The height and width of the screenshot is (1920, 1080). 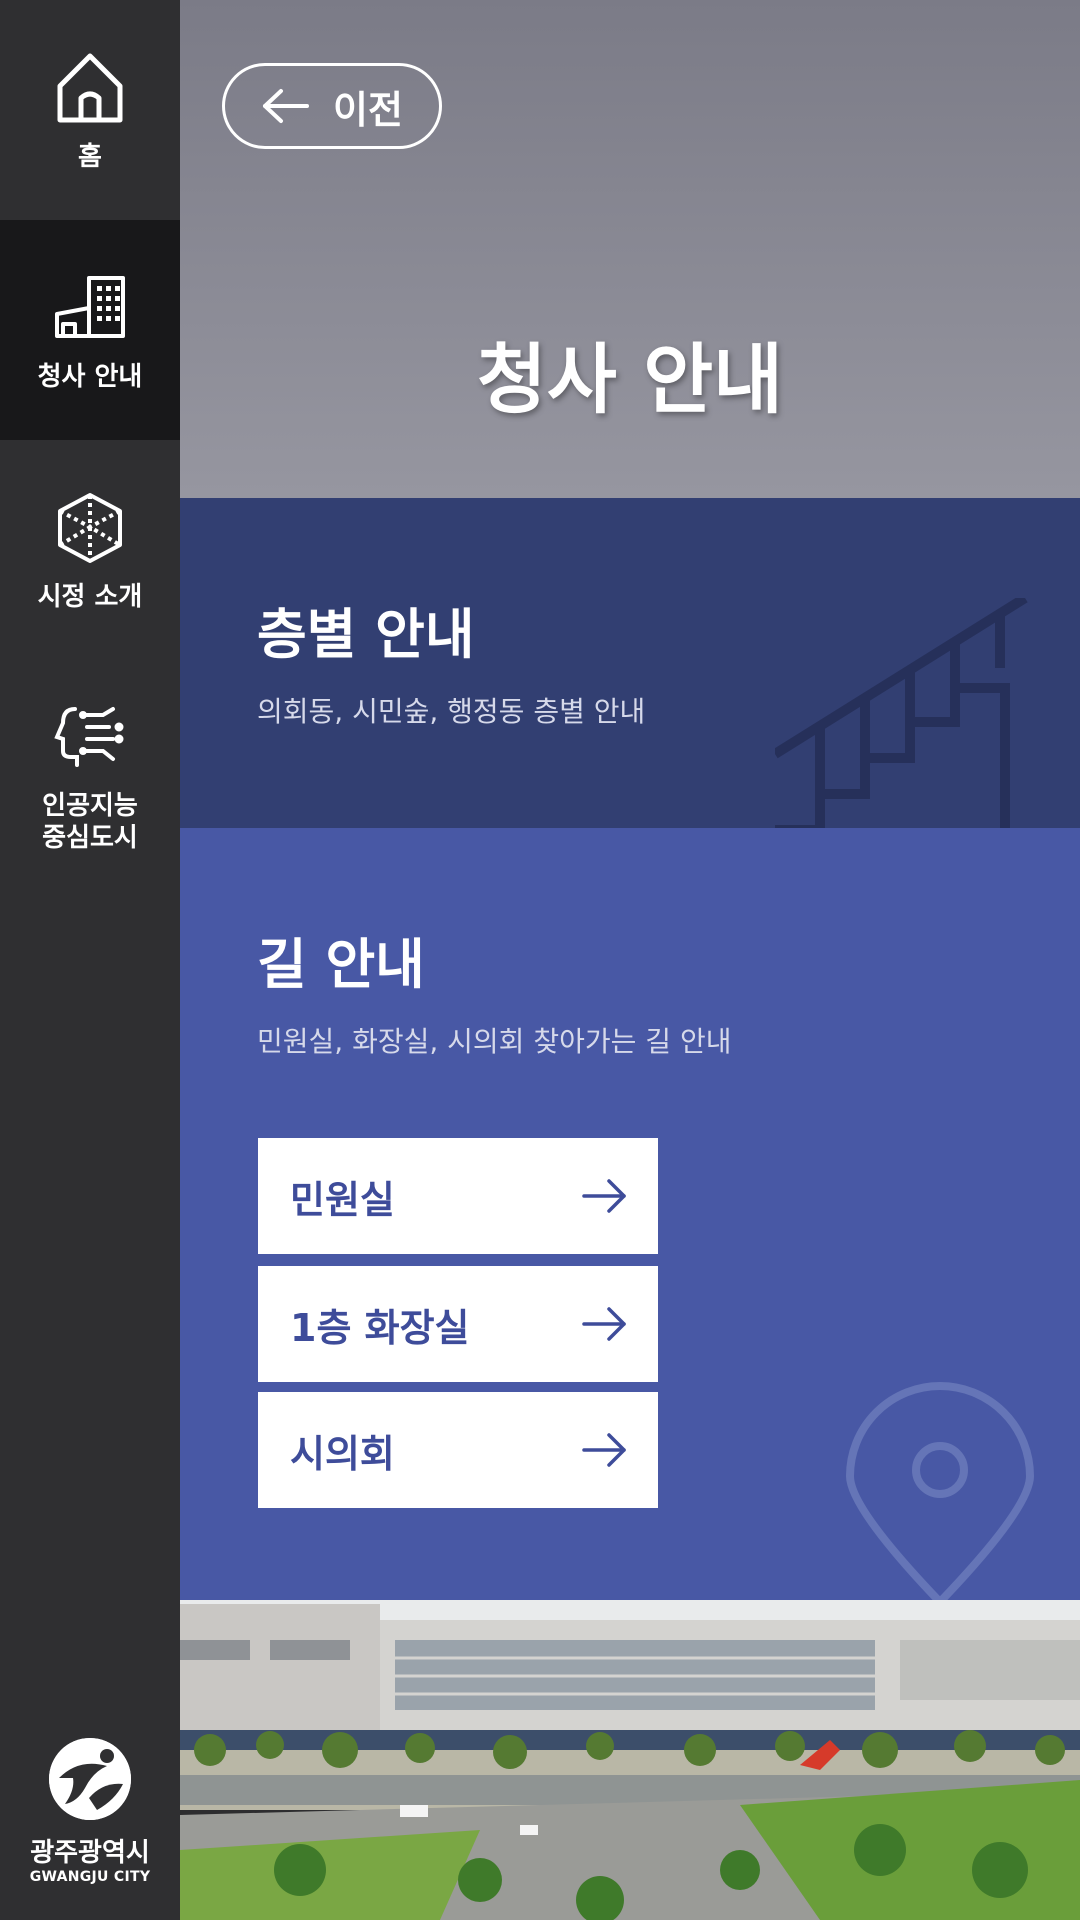 I want to click on route-button-city-council: 시의회, so click(x=458, y=1450).